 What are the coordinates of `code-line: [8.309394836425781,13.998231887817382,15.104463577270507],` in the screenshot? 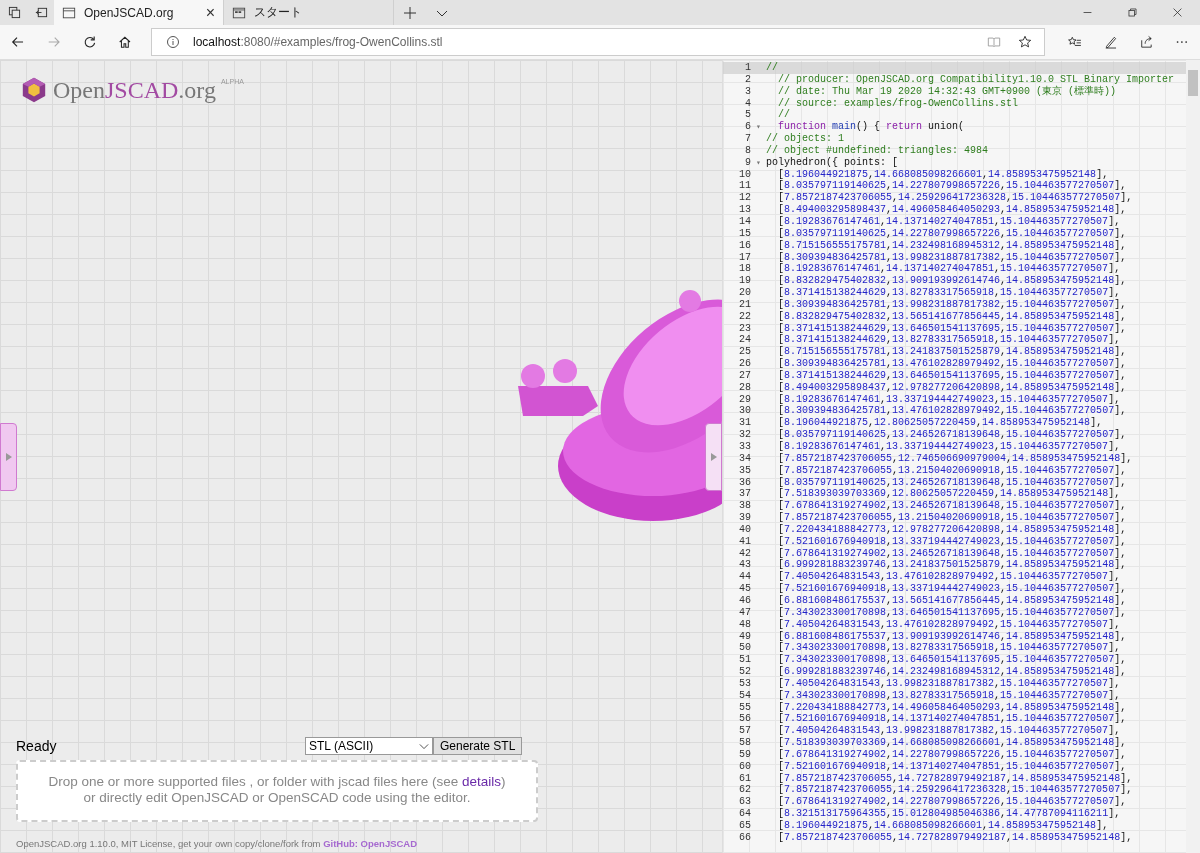 It's located at (952, 304).